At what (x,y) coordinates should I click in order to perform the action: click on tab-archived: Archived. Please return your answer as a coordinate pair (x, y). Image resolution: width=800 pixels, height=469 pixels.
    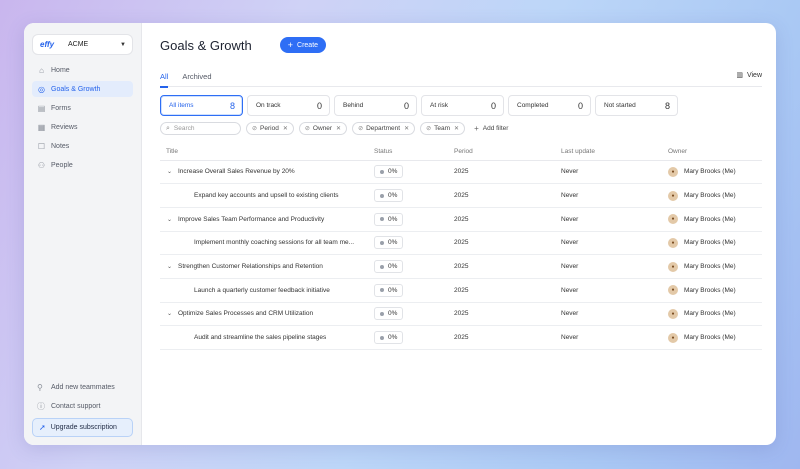
    Looking at the image, I should click on (196, 77).